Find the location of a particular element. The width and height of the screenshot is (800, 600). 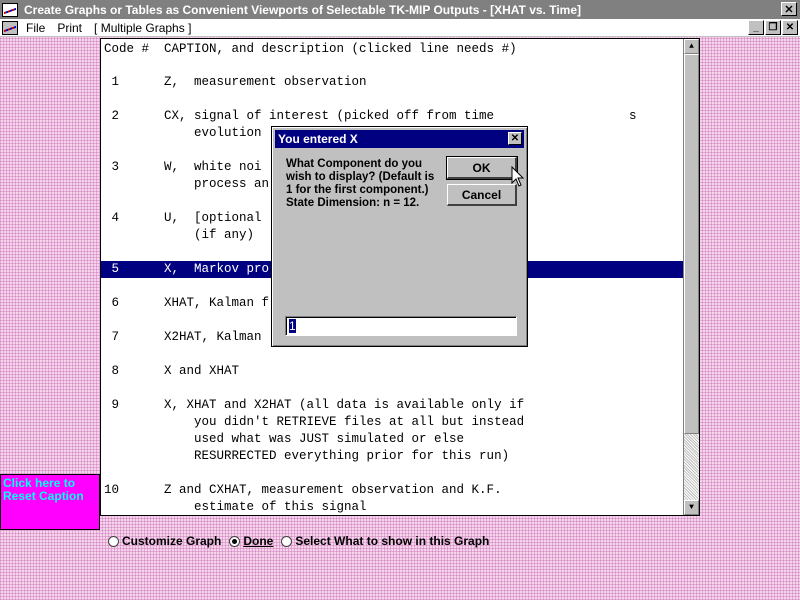

radio-done: Done is located at coordinates (251, 541).